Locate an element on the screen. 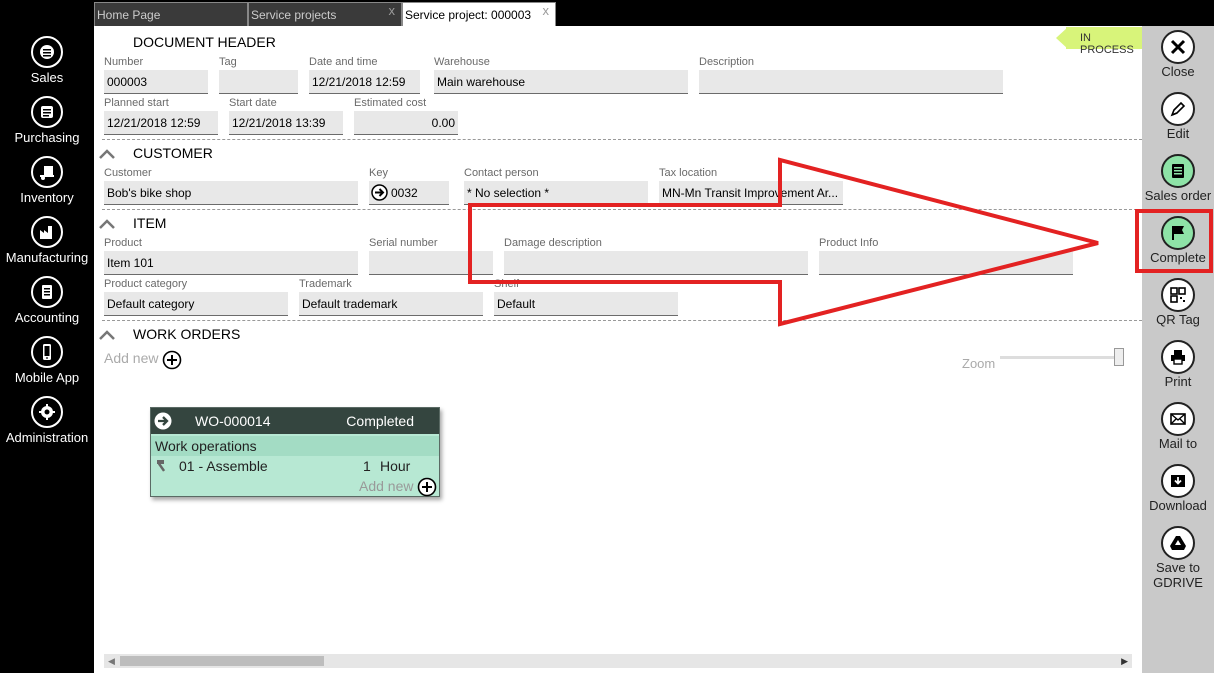 This screenshot has height=673, width=1214. add-new-operation-link: Add new is located at coordinates (398, 487).